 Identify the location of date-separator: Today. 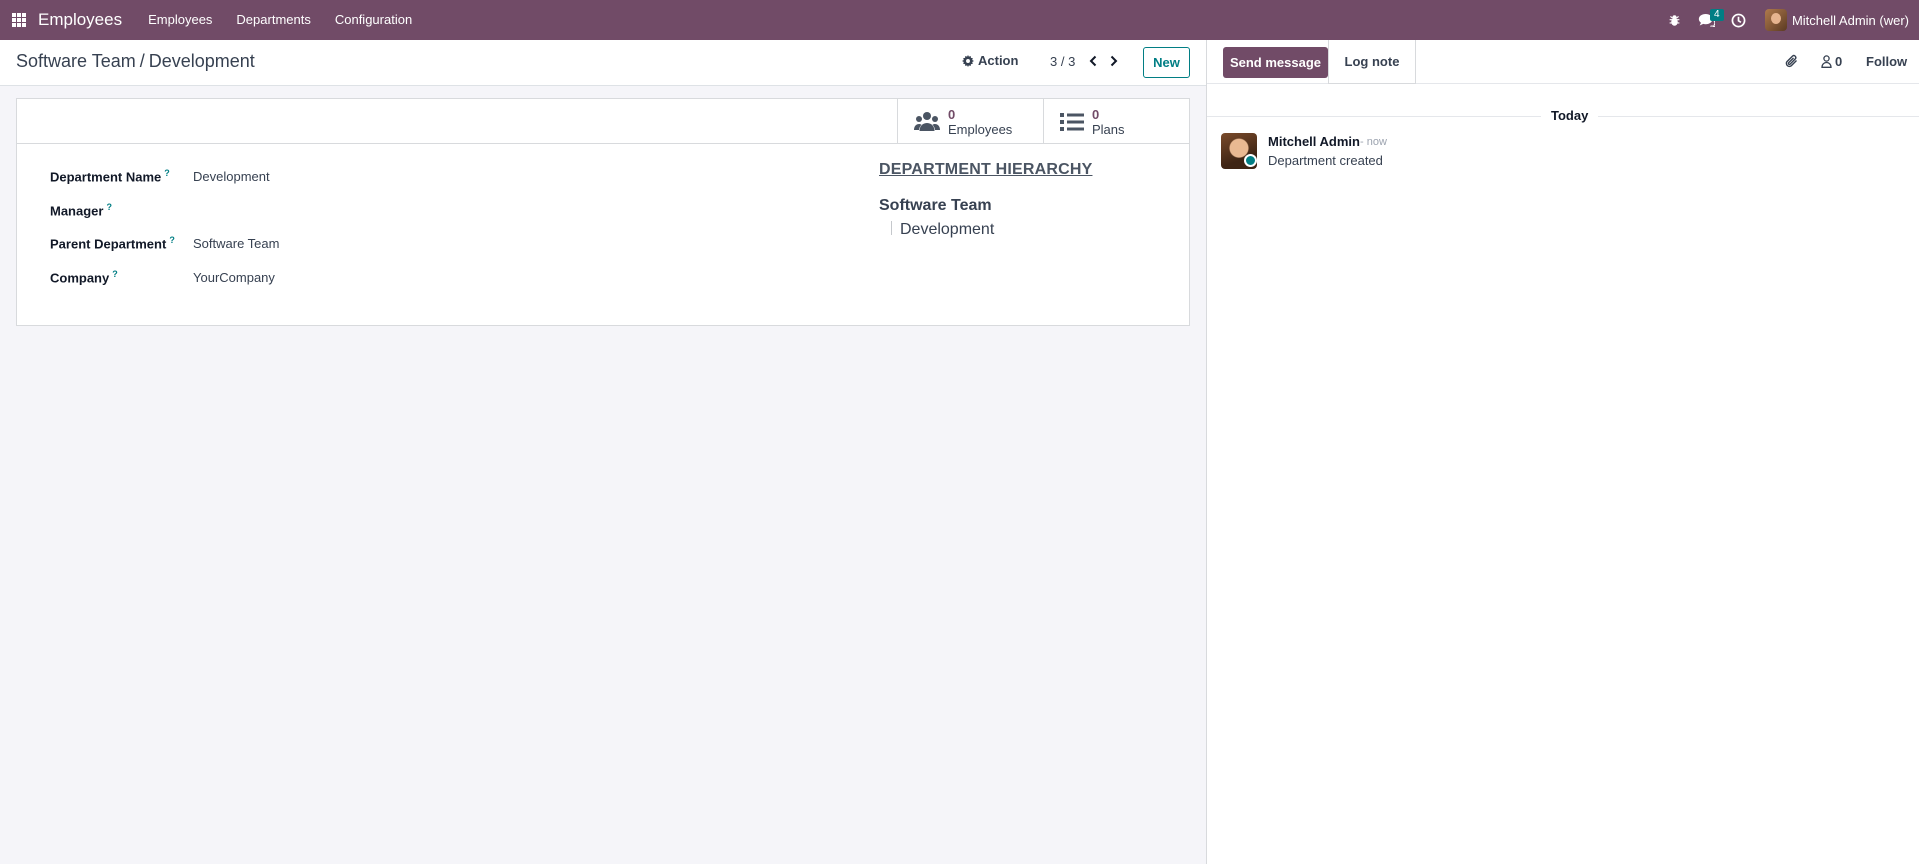
(1563, 116).